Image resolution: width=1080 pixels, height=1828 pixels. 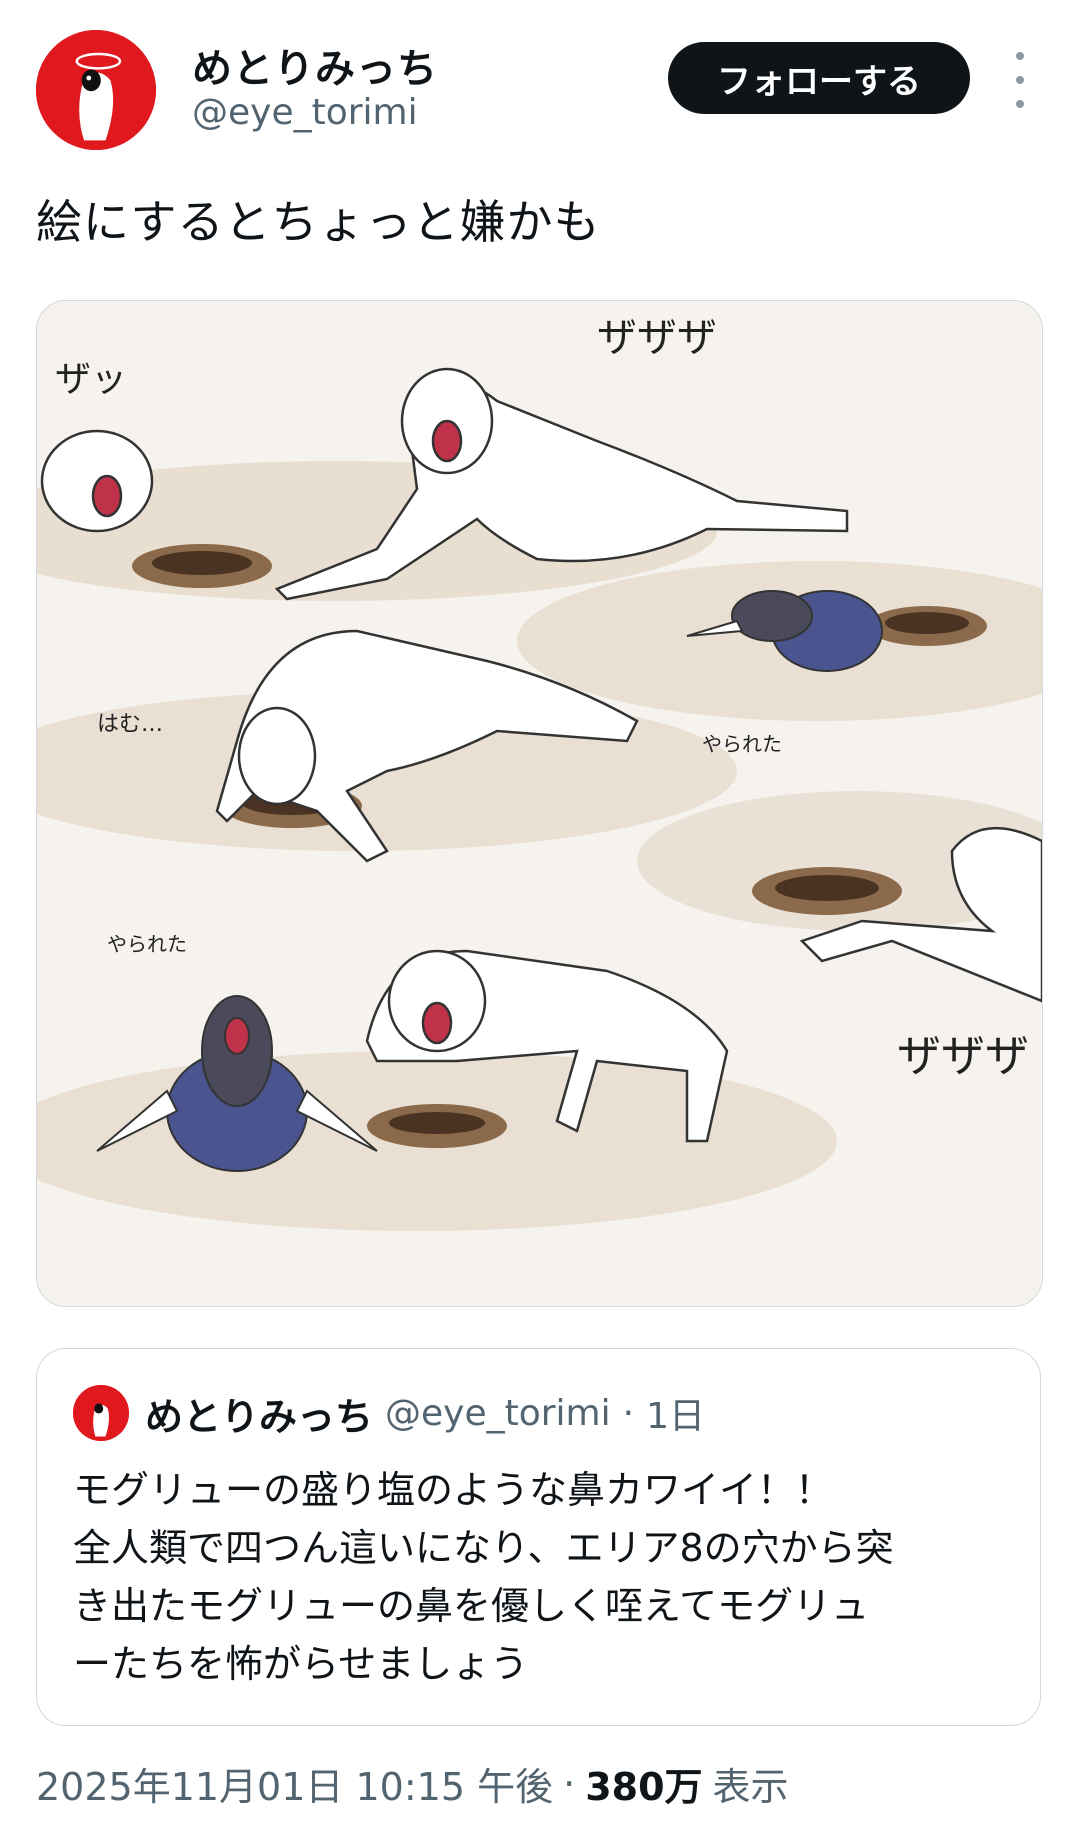 I want to click on quoted-tweet-line: ーたちを怖がらせましょう, so click(x=301, y=1664).